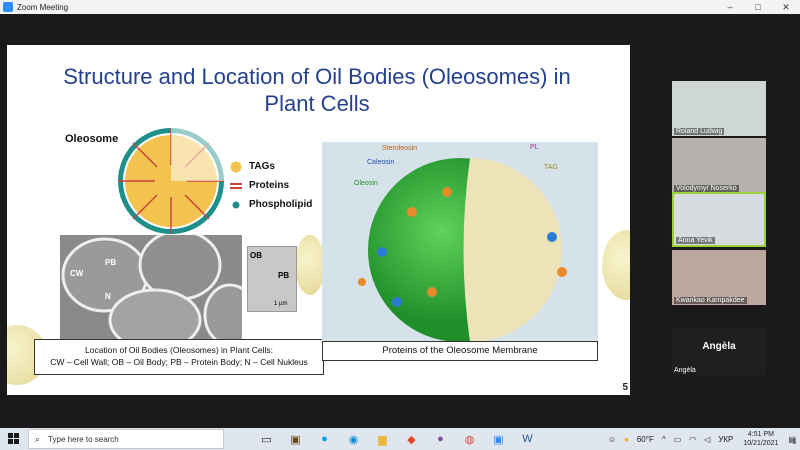 This screenshot has width=800, height=450. I want to click on clock-date: 10/21/2021, so click(761, 443).